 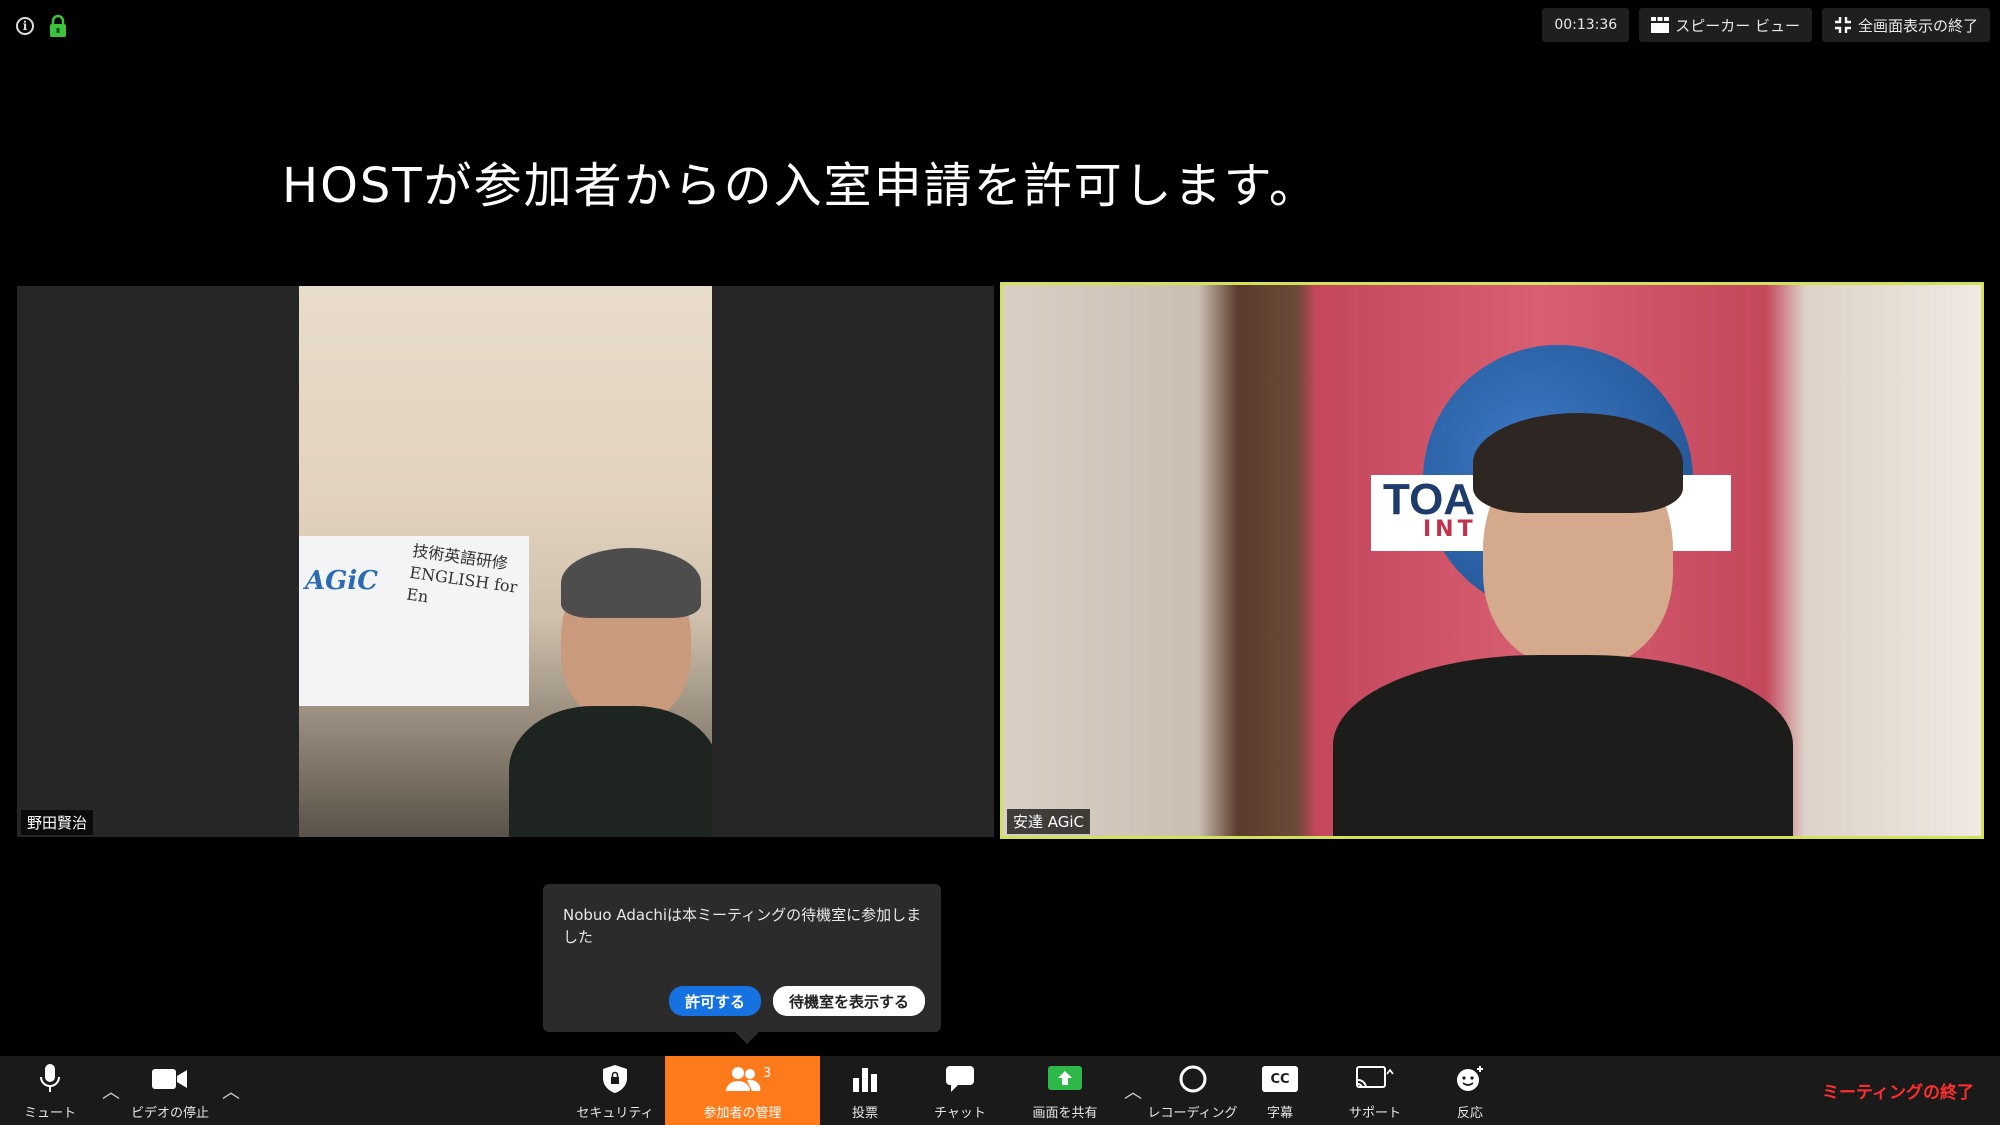 I want to click on polls-button: 投票, so click(x=865, y=1090).